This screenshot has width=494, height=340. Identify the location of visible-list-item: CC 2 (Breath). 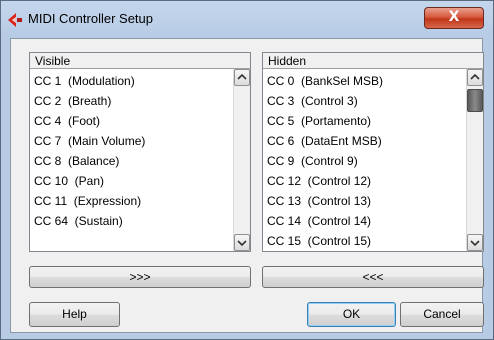
(72, 101).